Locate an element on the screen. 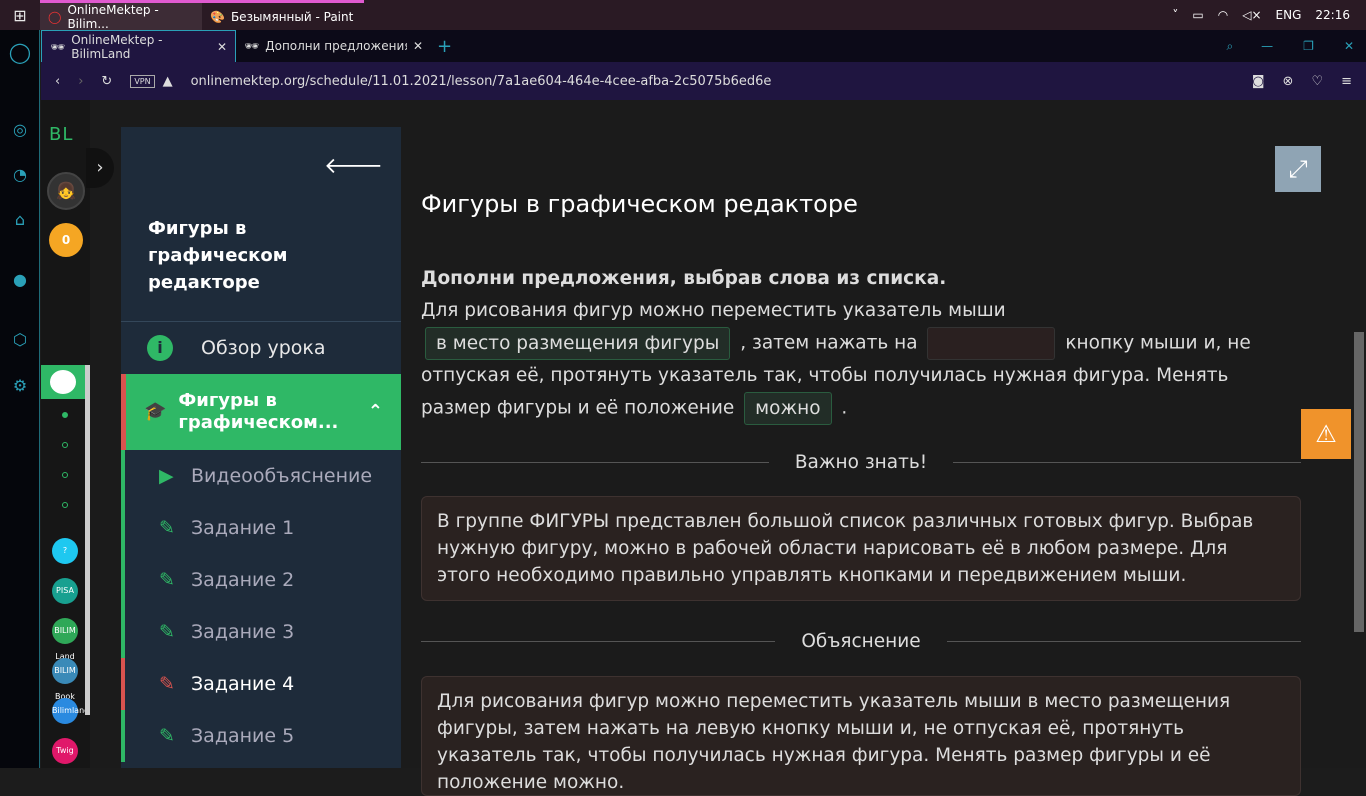 This screenshot has width=1366, height=796. item-label: Задание 4 is located at coordinates (243, 684).